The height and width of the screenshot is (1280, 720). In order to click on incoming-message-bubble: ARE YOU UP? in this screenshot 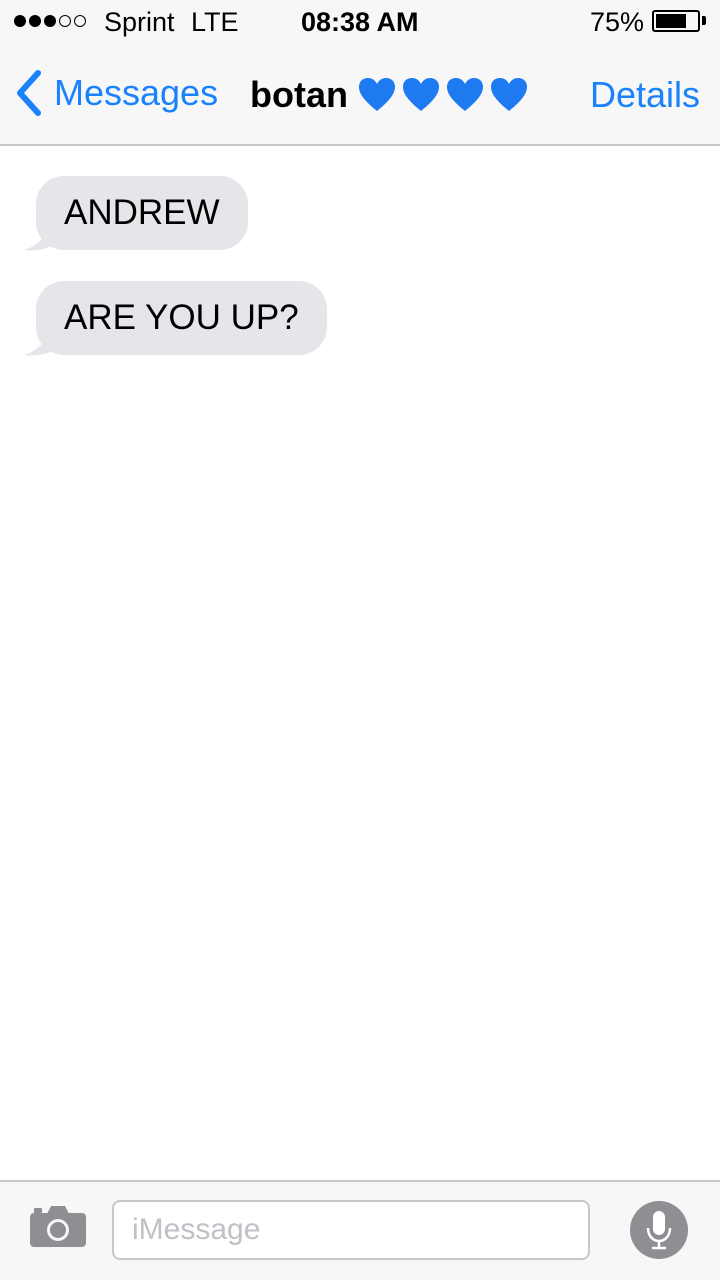, I will do `click(181, 318)`.